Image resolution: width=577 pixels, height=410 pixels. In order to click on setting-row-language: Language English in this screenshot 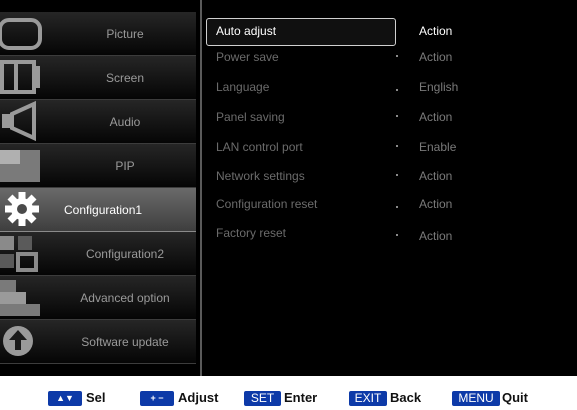, I will do `click(389, 87)`.